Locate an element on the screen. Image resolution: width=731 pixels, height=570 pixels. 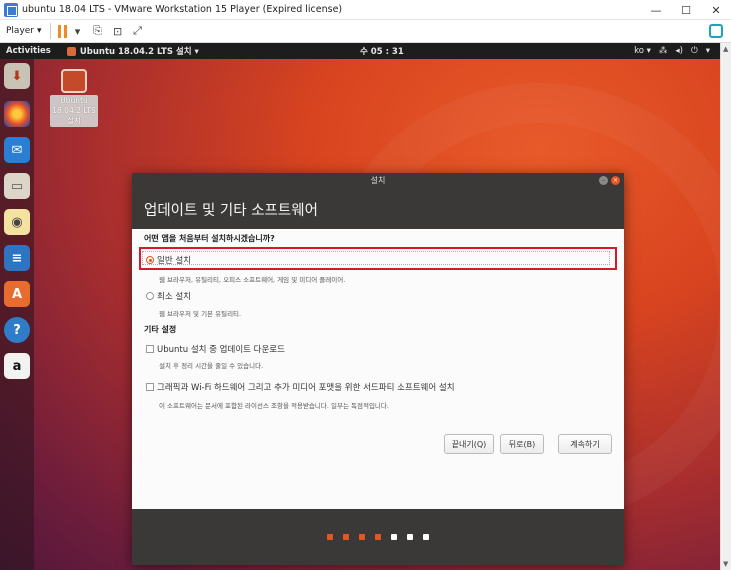
dialog-titlebar: 설치 – × is located at coordinates (378, 180).